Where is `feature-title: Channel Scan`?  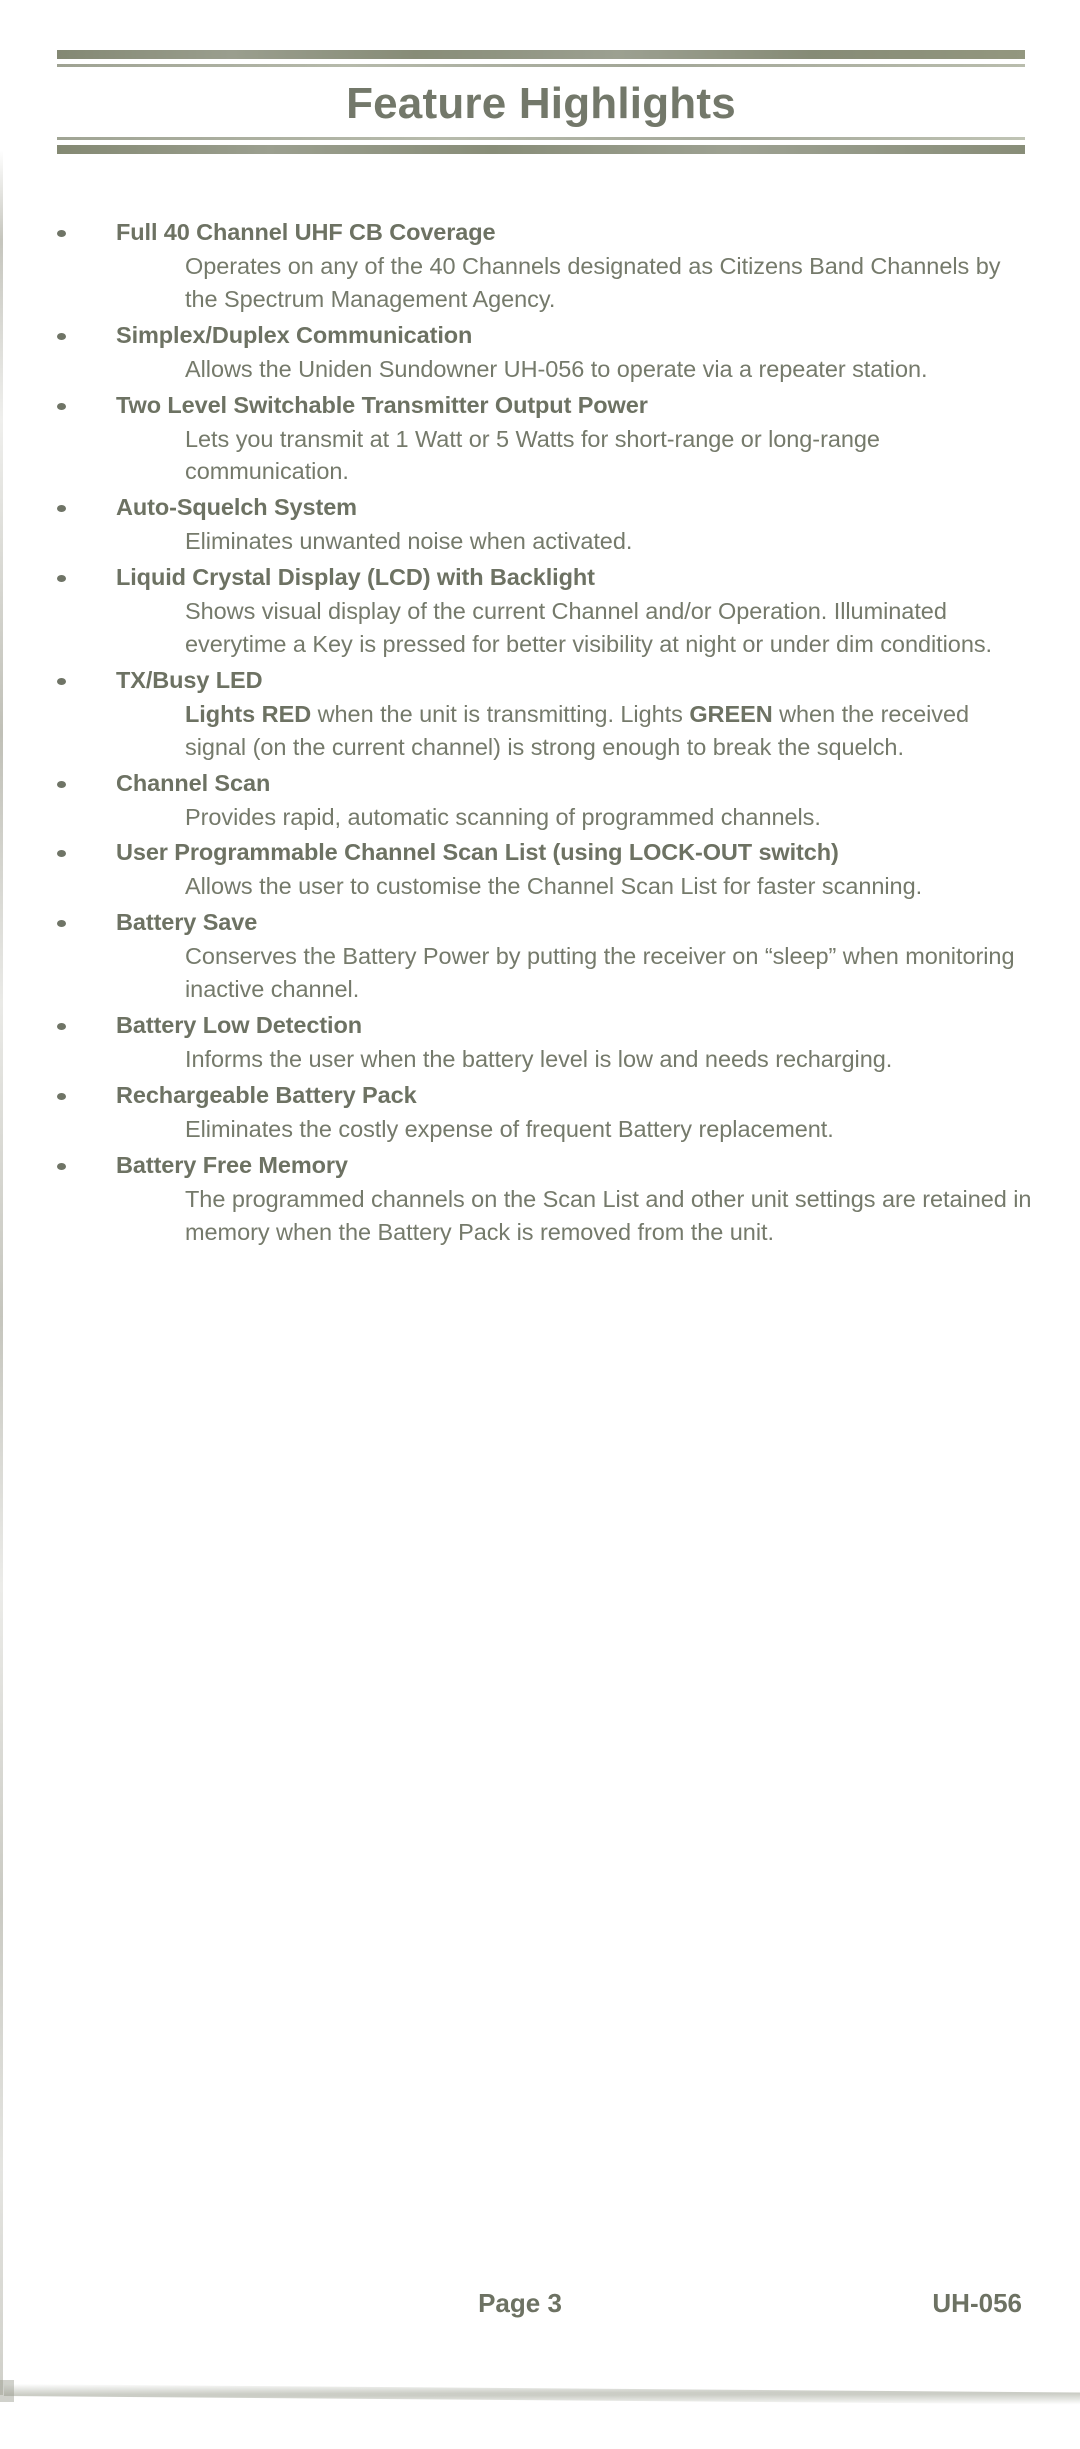 feature-title: Channel Scan is located at coordinates (193, 782).